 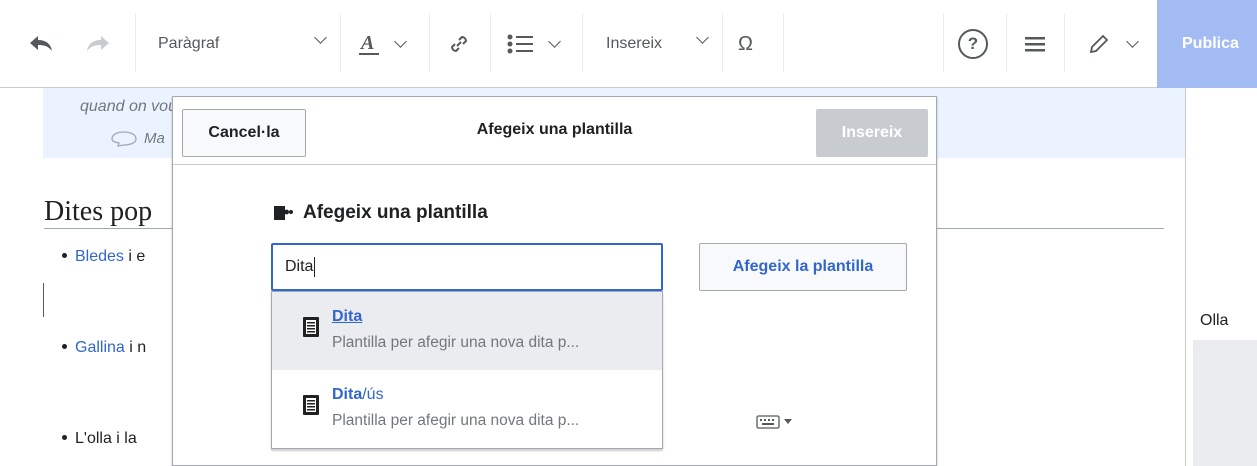 I want to click on menu-icon, so click(x=1035, y=44).